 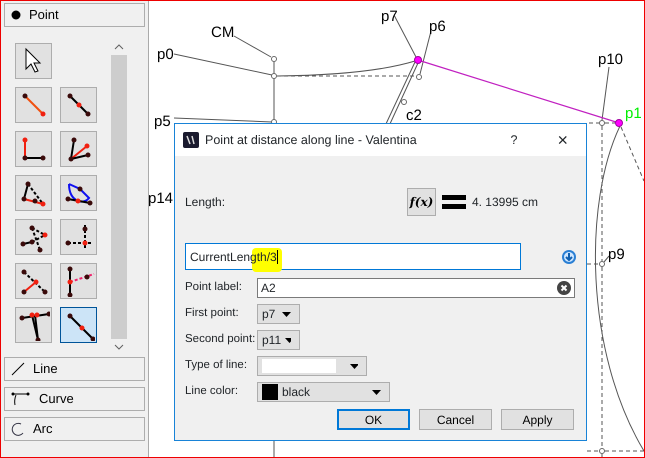 What do you see at coordinates (21, 399) in the screenshot?
I see `curve-icon` at bounding box center [21, 399].